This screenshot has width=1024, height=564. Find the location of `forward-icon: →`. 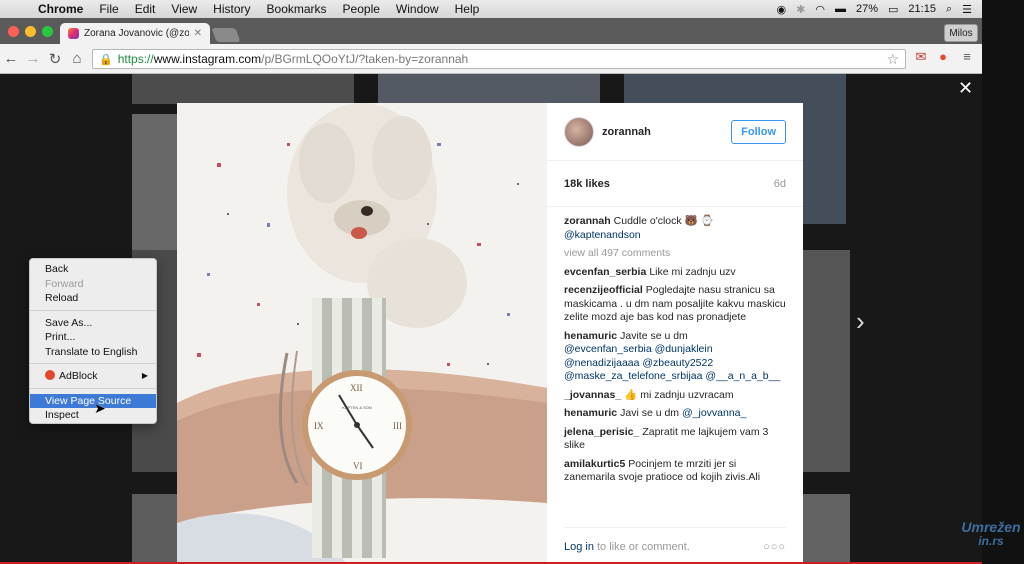

forward-icon: → is located at coordinates (33, 58).